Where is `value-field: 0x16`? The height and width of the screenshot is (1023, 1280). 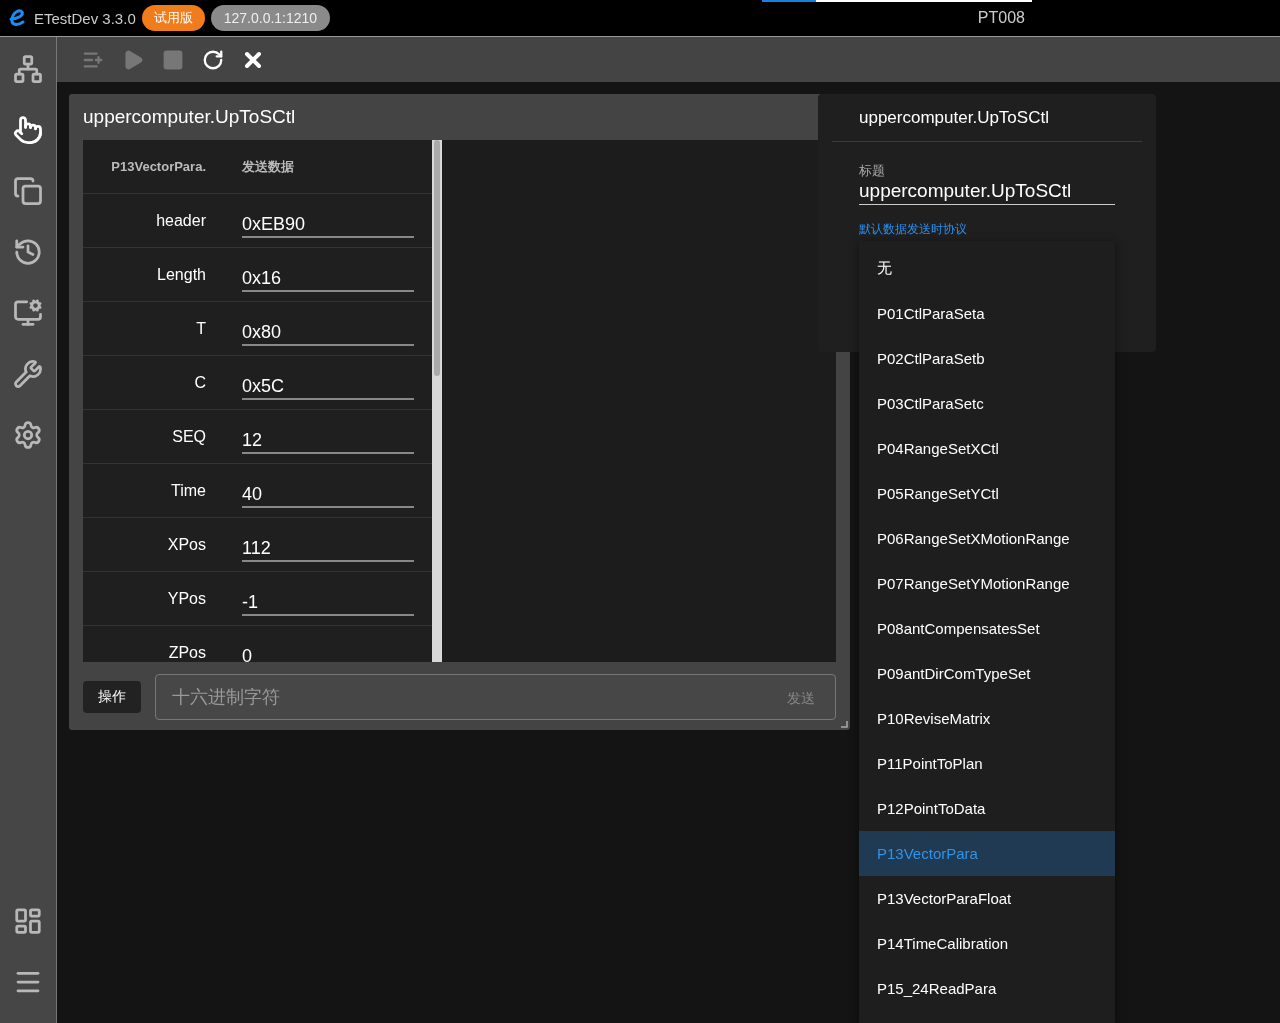 value-field: 0x16 is located at coordinates (328, 274).